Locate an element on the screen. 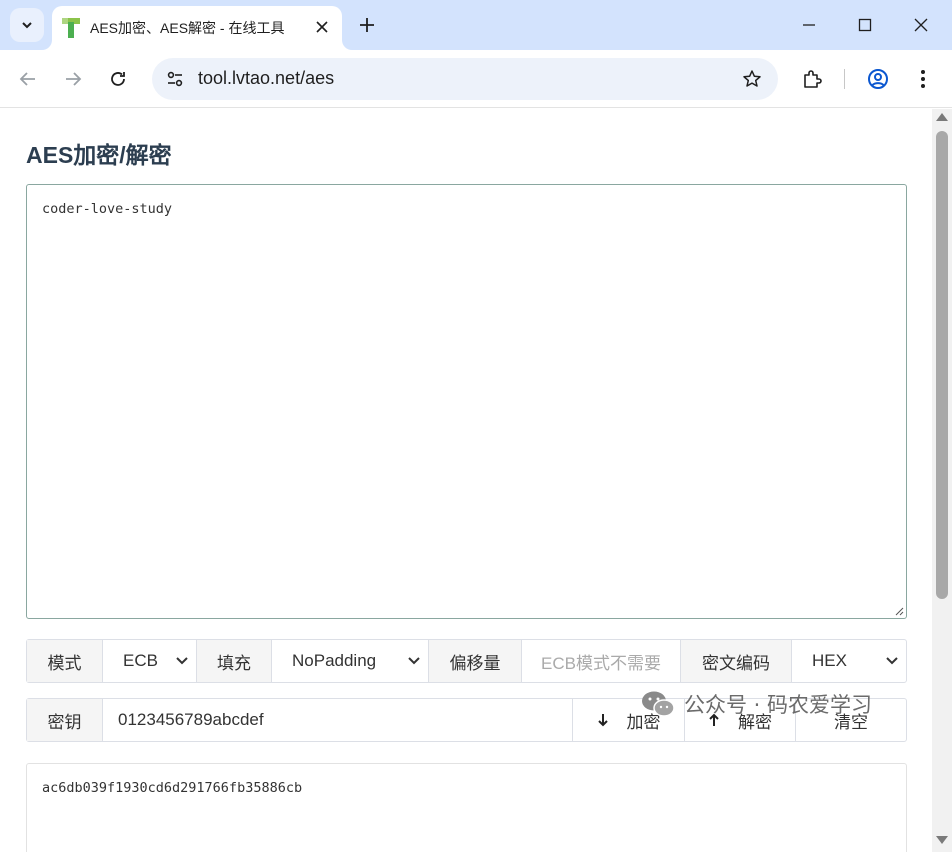 The width and height of the screenshot is (952, 852). encoding-label: 密文编码 is located at coordinates (736, 661).